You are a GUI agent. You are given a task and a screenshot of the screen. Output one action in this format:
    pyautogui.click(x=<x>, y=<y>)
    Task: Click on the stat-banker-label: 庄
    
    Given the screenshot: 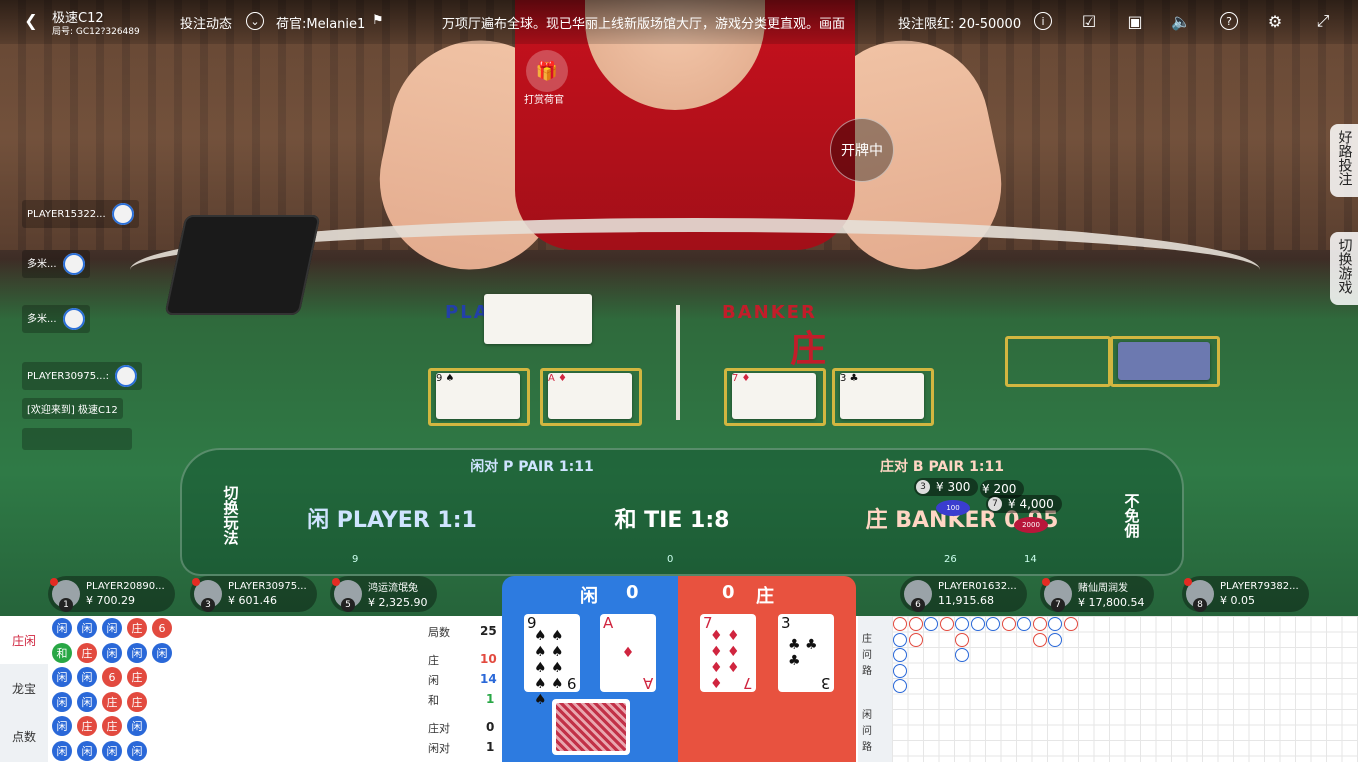 What is the action you would take?
    pyautogui.click(x=433, y=660)
    